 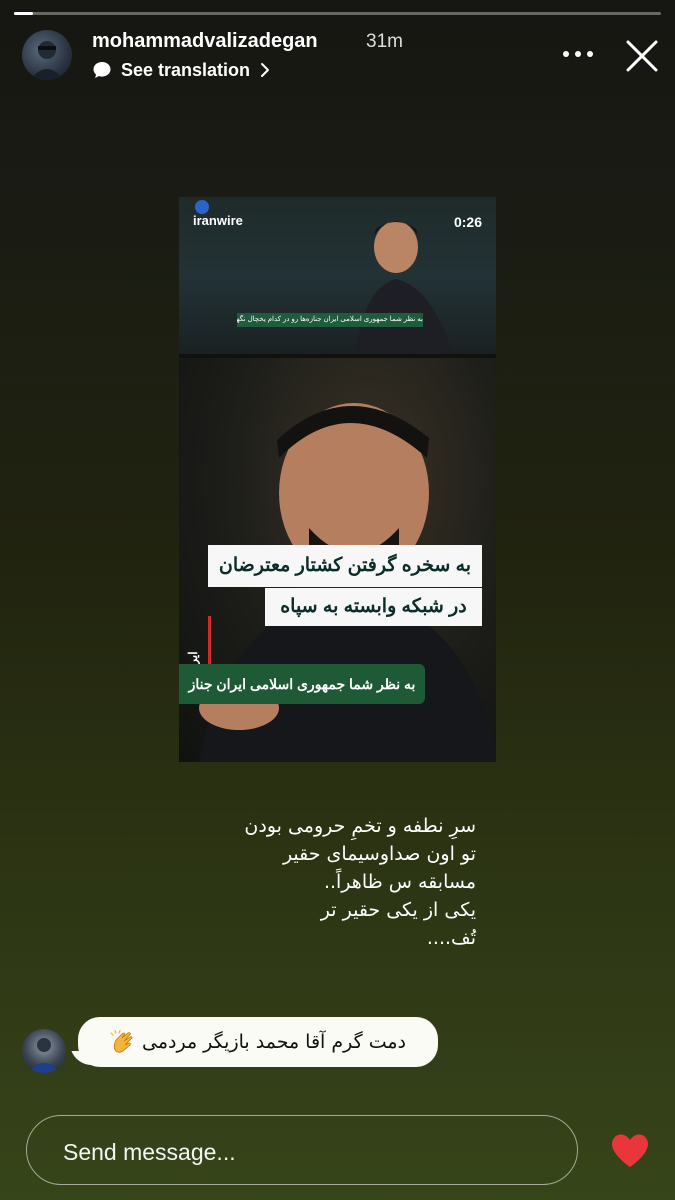 What do you see at coordinates (274, 1042) in the screenshot?
I see `reply-text: دمت گرم آقا محمد بازیگر مردمی` at bounding box center [274, 1042].